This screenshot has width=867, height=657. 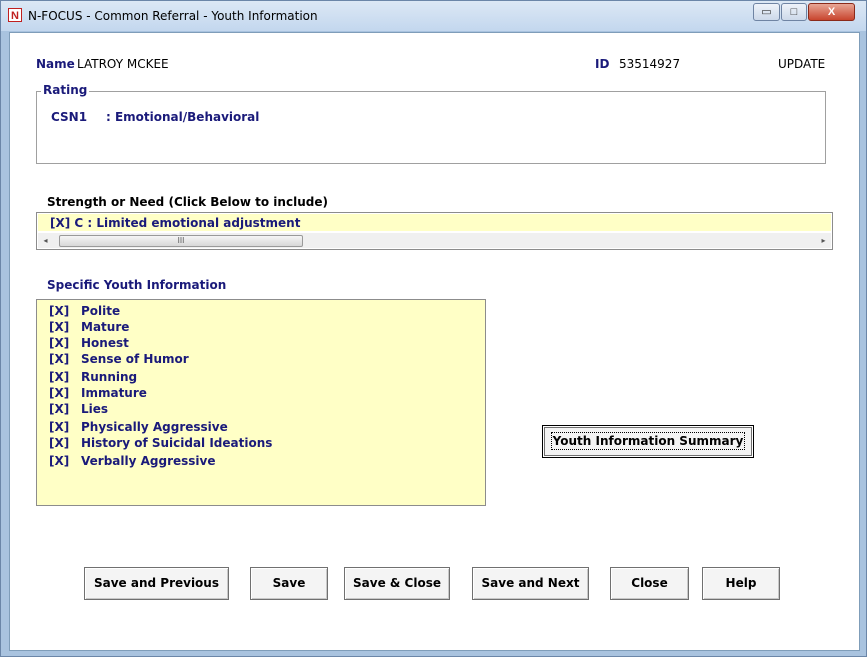 I want to click on youth-information-summary-button: Youth Information Summary, so click(x=648, y=441).